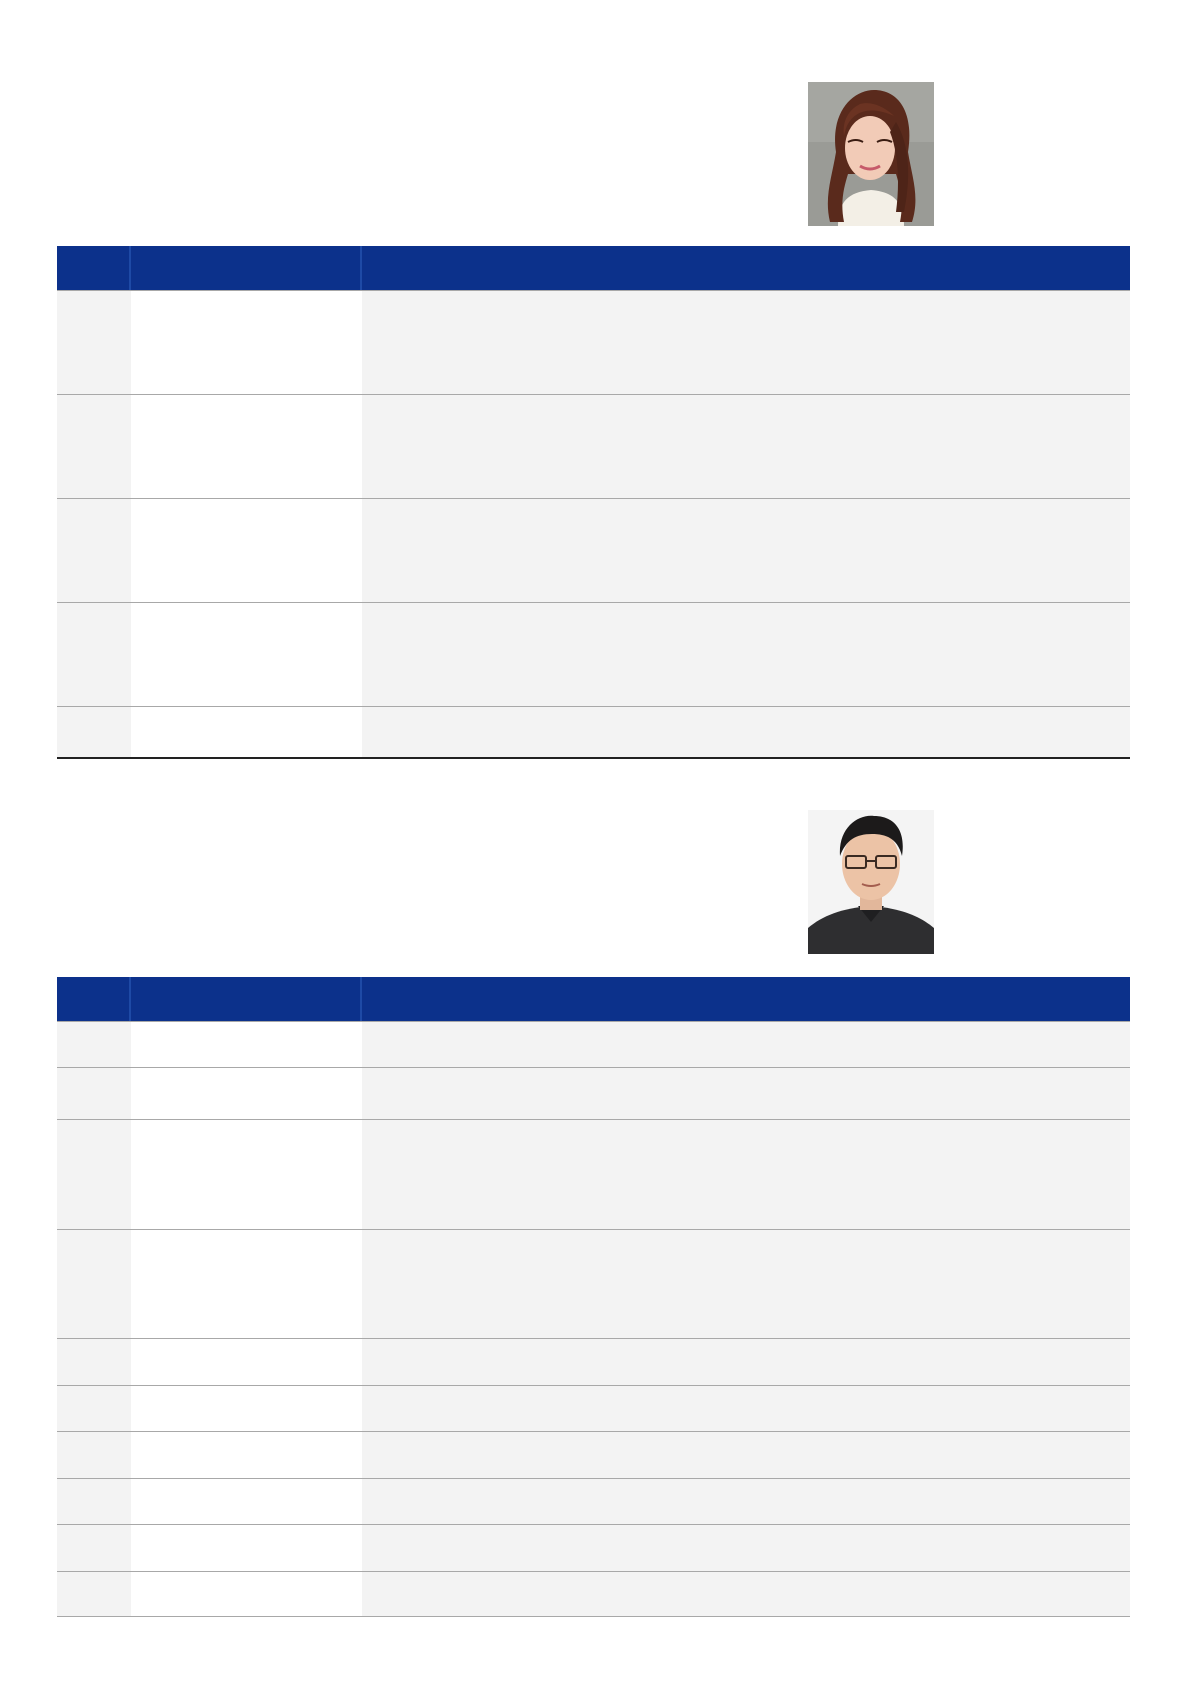  I want to click on profile-photo-man, so click(871, 882).